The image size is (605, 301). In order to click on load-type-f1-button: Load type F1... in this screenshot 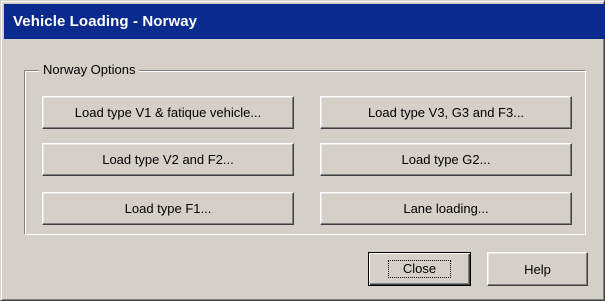, I will do `click(168, 208)`.